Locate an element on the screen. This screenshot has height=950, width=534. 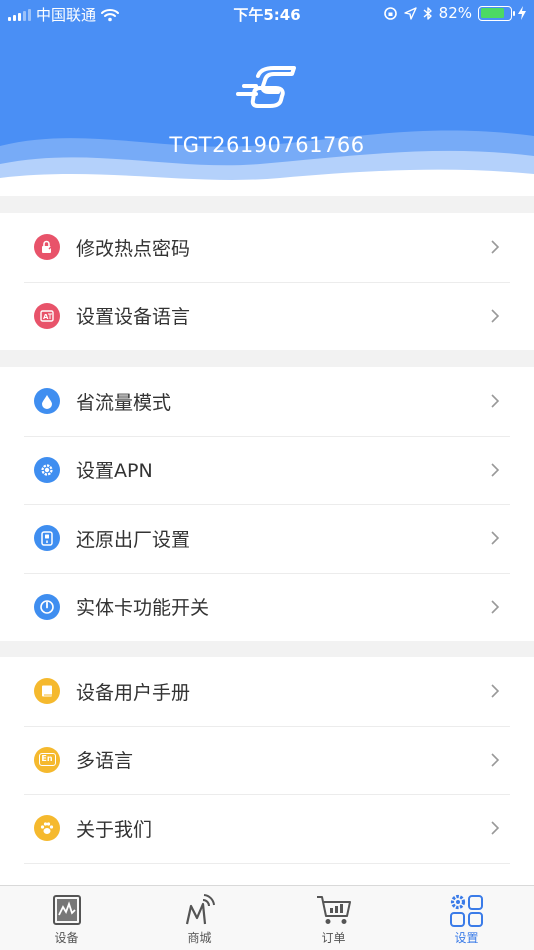
device-id: TGT26190761766 is located at coordinates (267, 145).